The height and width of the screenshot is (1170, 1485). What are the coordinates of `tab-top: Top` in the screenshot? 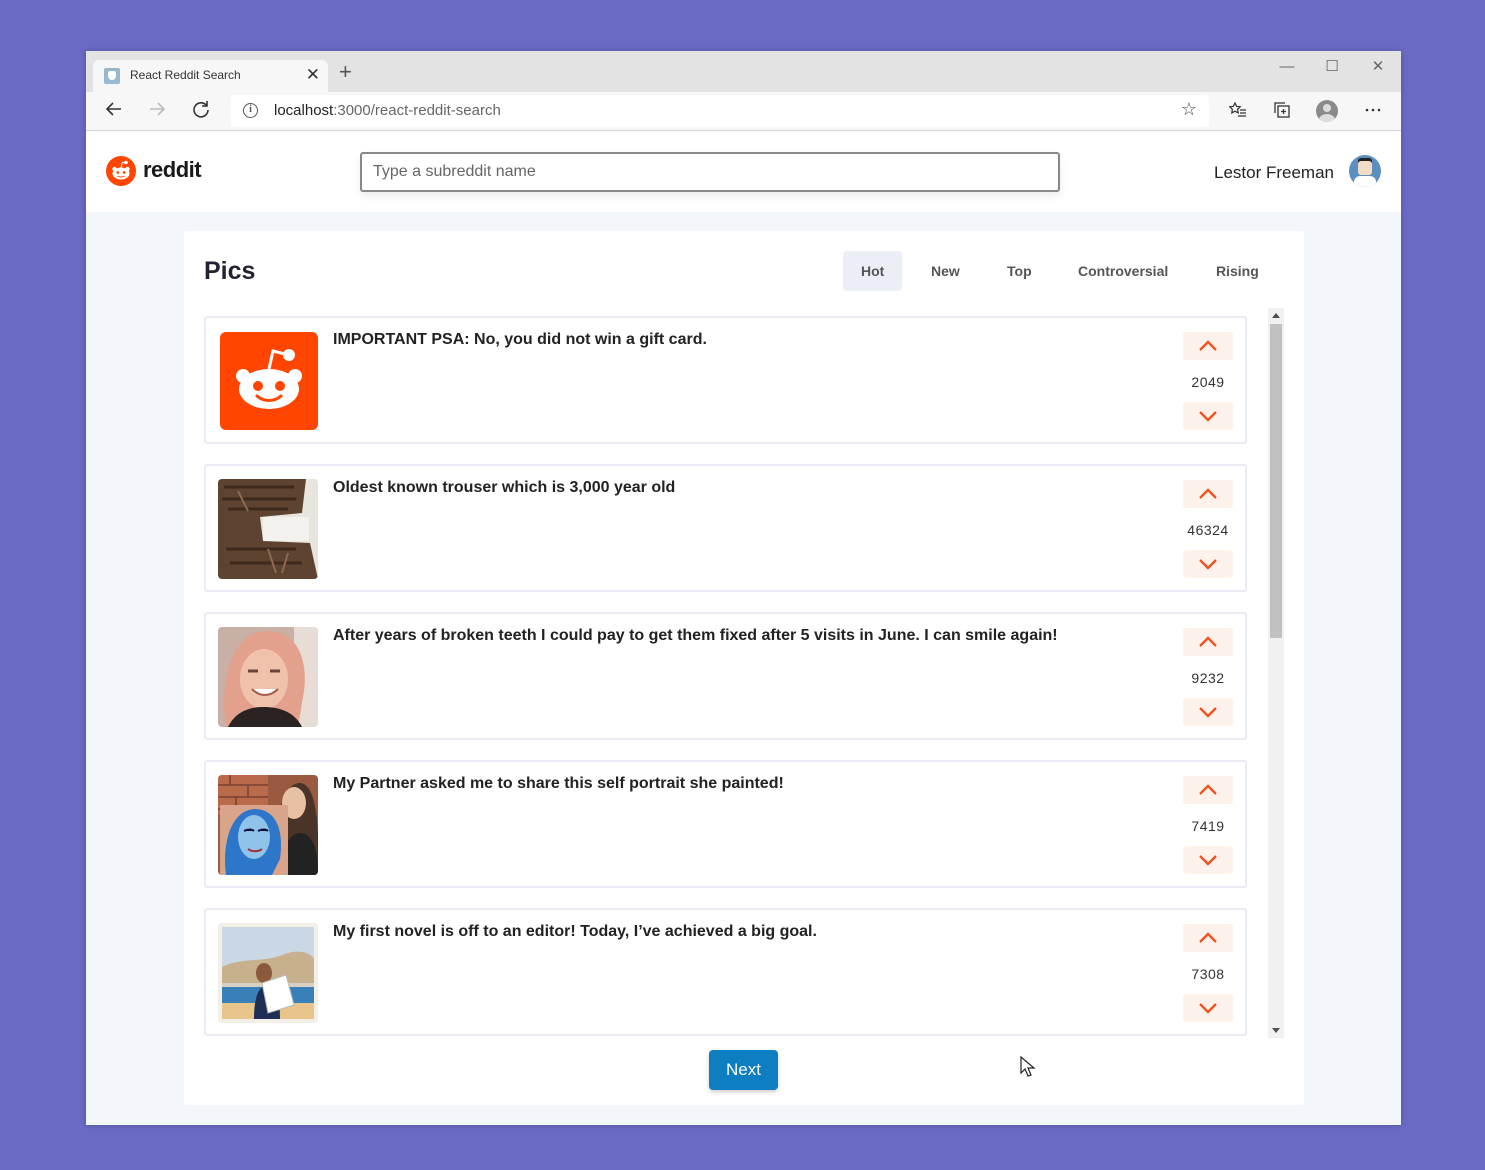 It's located at (1019, 271).